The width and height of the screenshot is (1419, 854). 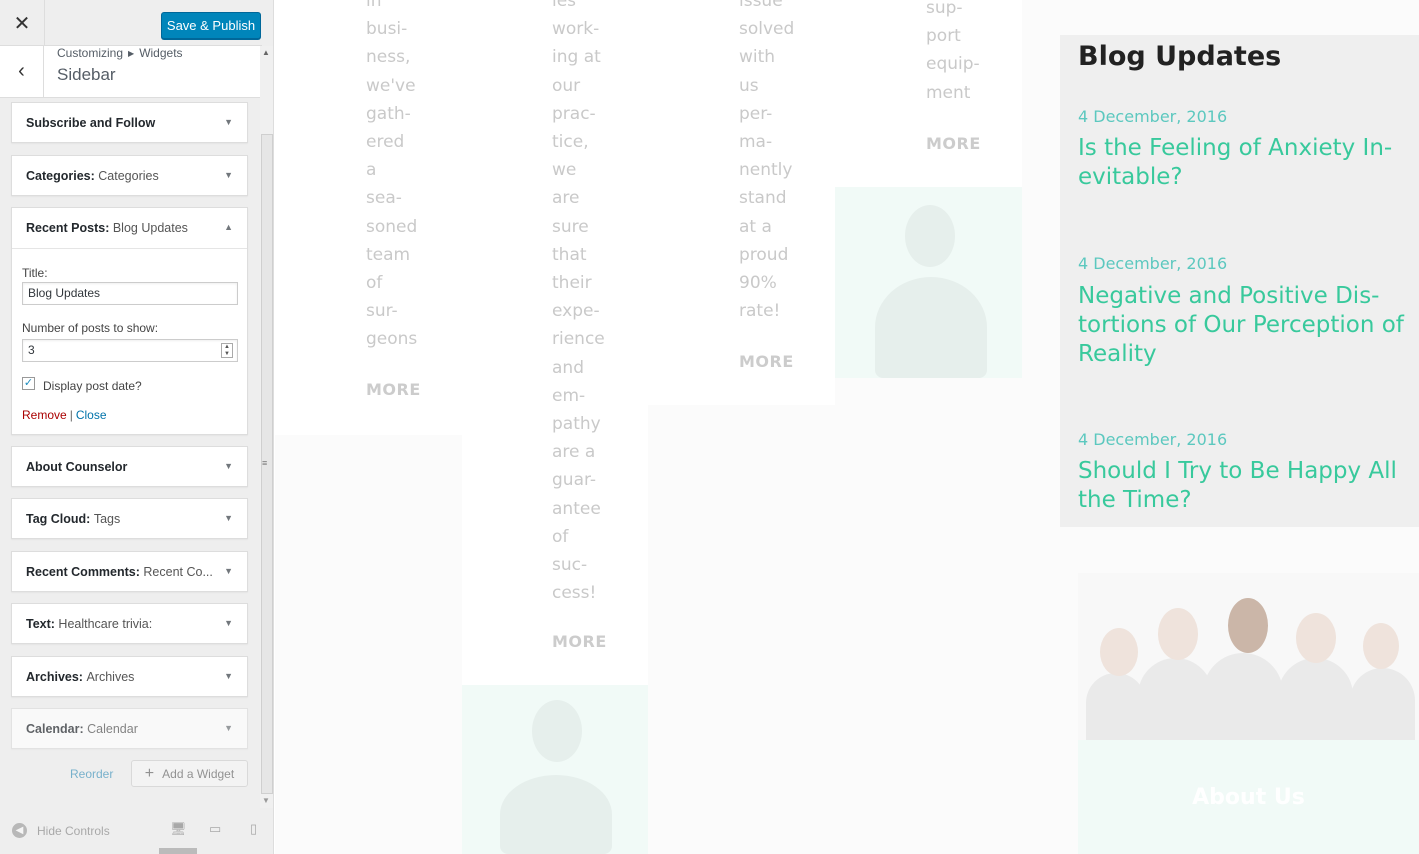 I want to click on scroll-up-icon: ▲, so click(x=266, y=52).